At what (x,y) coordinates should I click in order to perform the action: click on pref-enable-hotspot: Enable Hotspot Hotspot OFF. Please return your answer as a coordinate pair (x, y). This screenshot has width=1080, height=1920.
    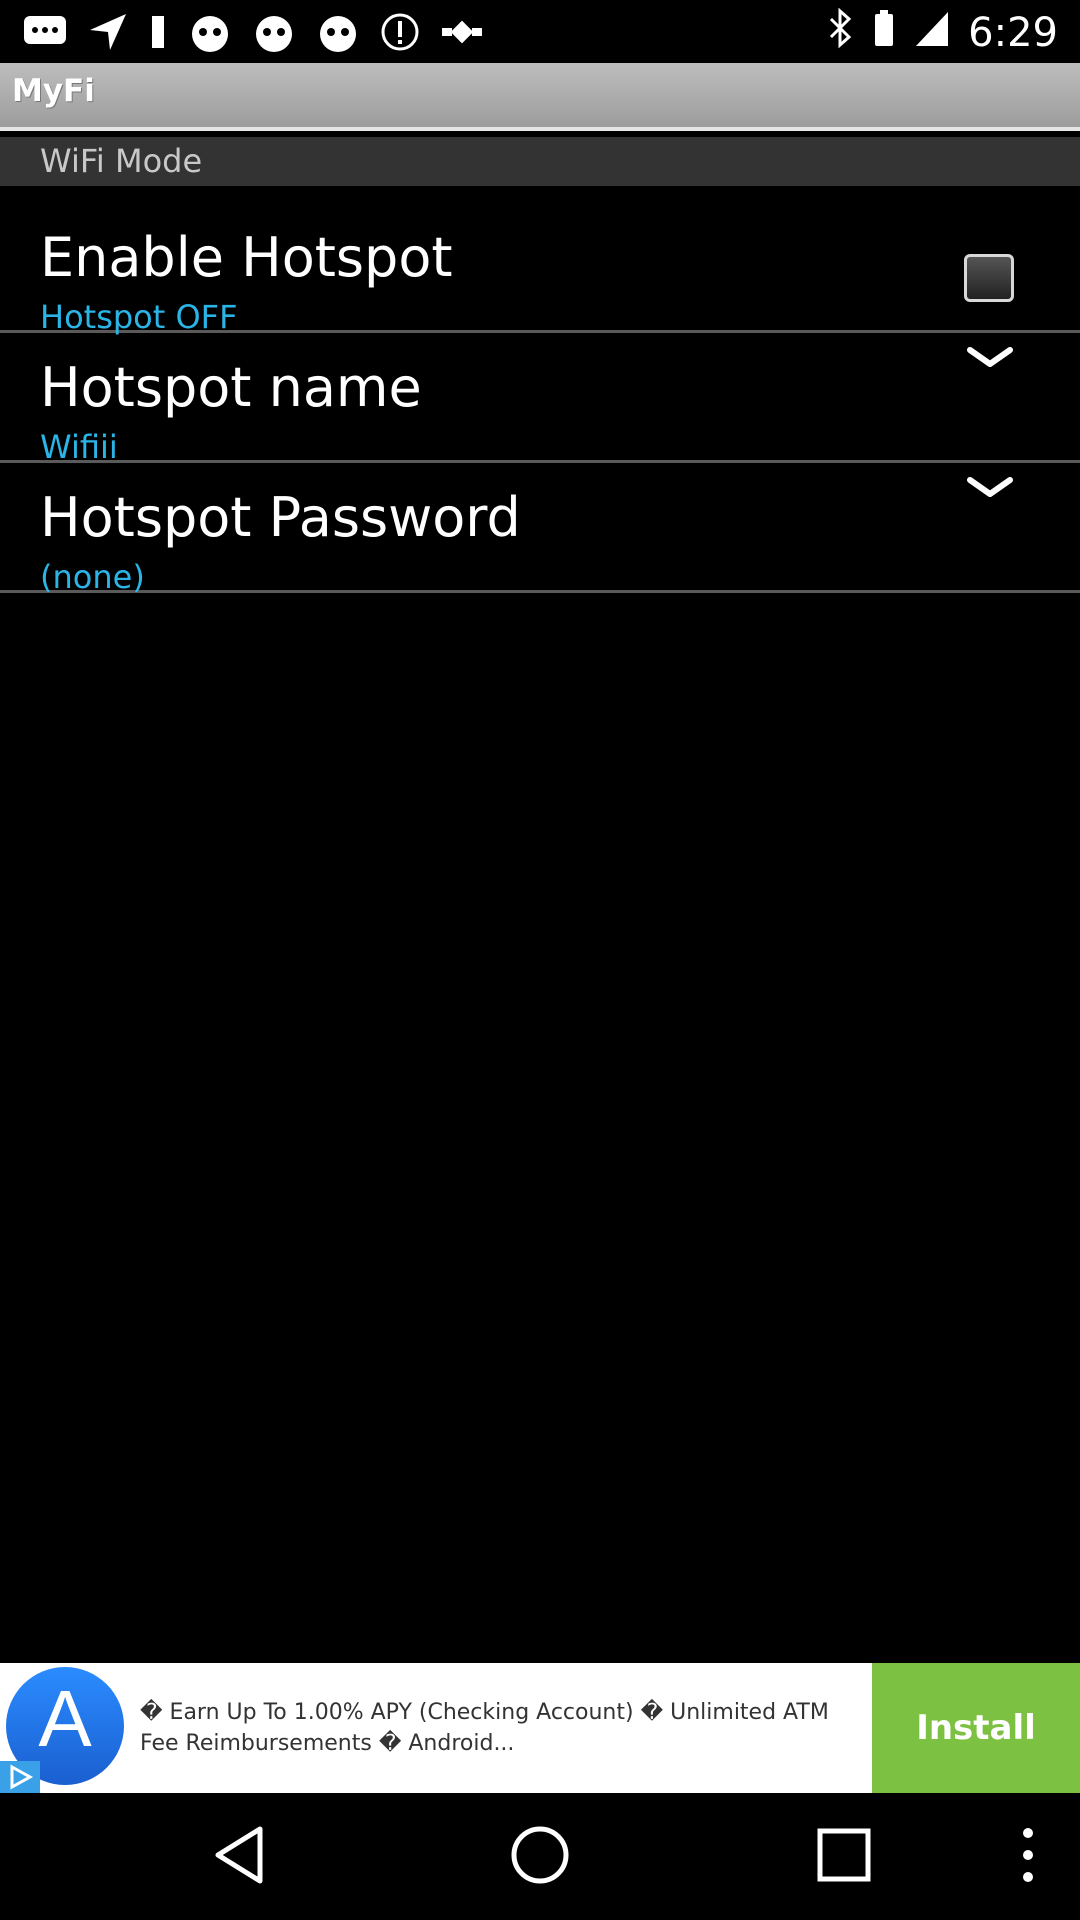
    Looking at the image, I should click on (540, 269).